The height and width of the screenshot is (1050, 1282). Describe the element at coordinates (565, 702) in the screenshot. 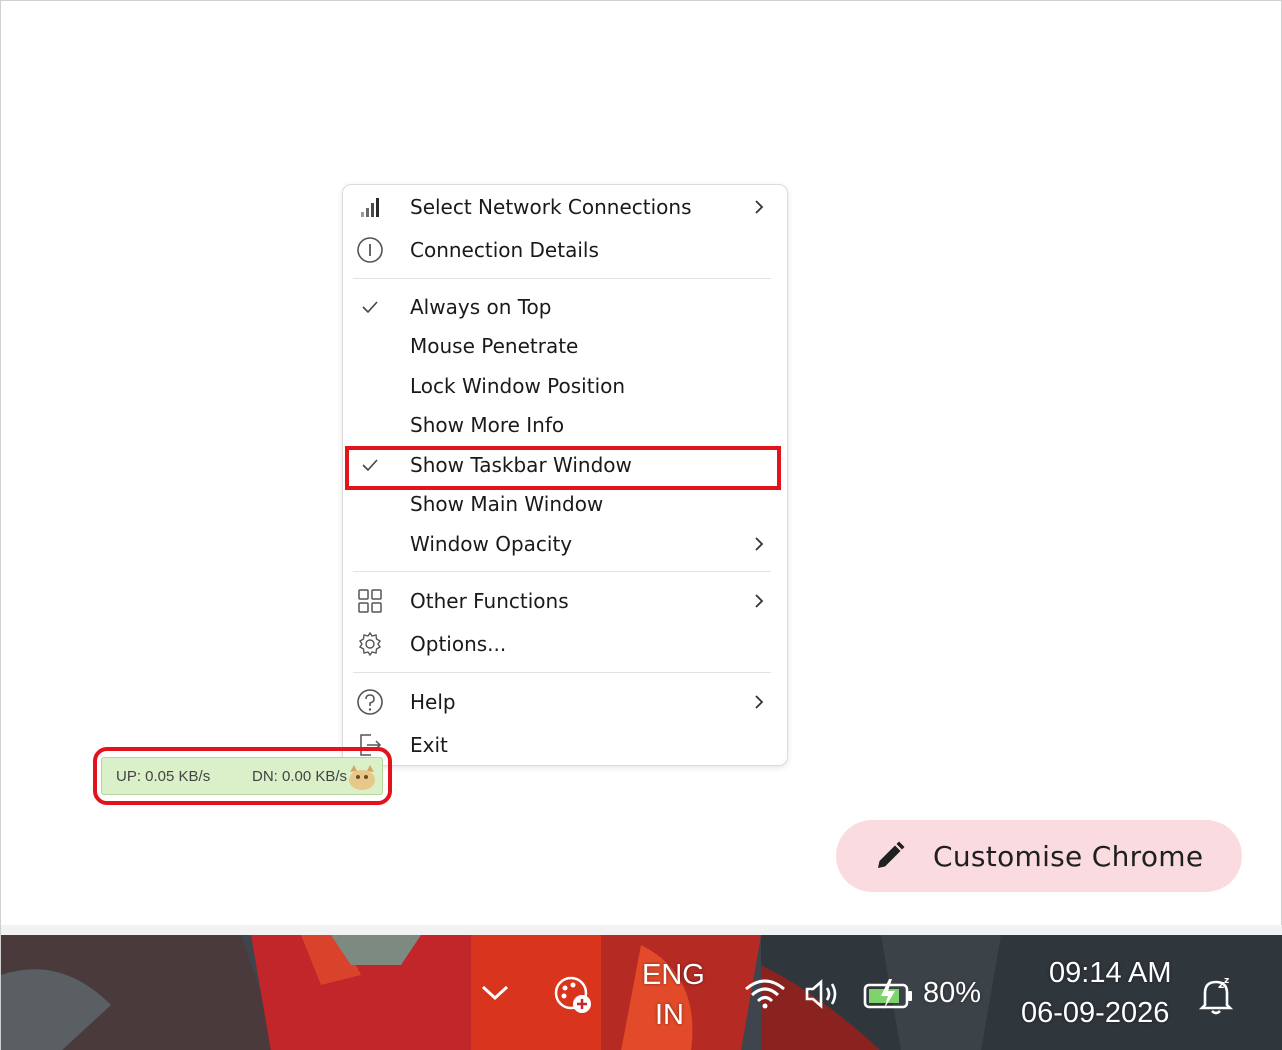

I see `menu-item-help: Help` at that location.